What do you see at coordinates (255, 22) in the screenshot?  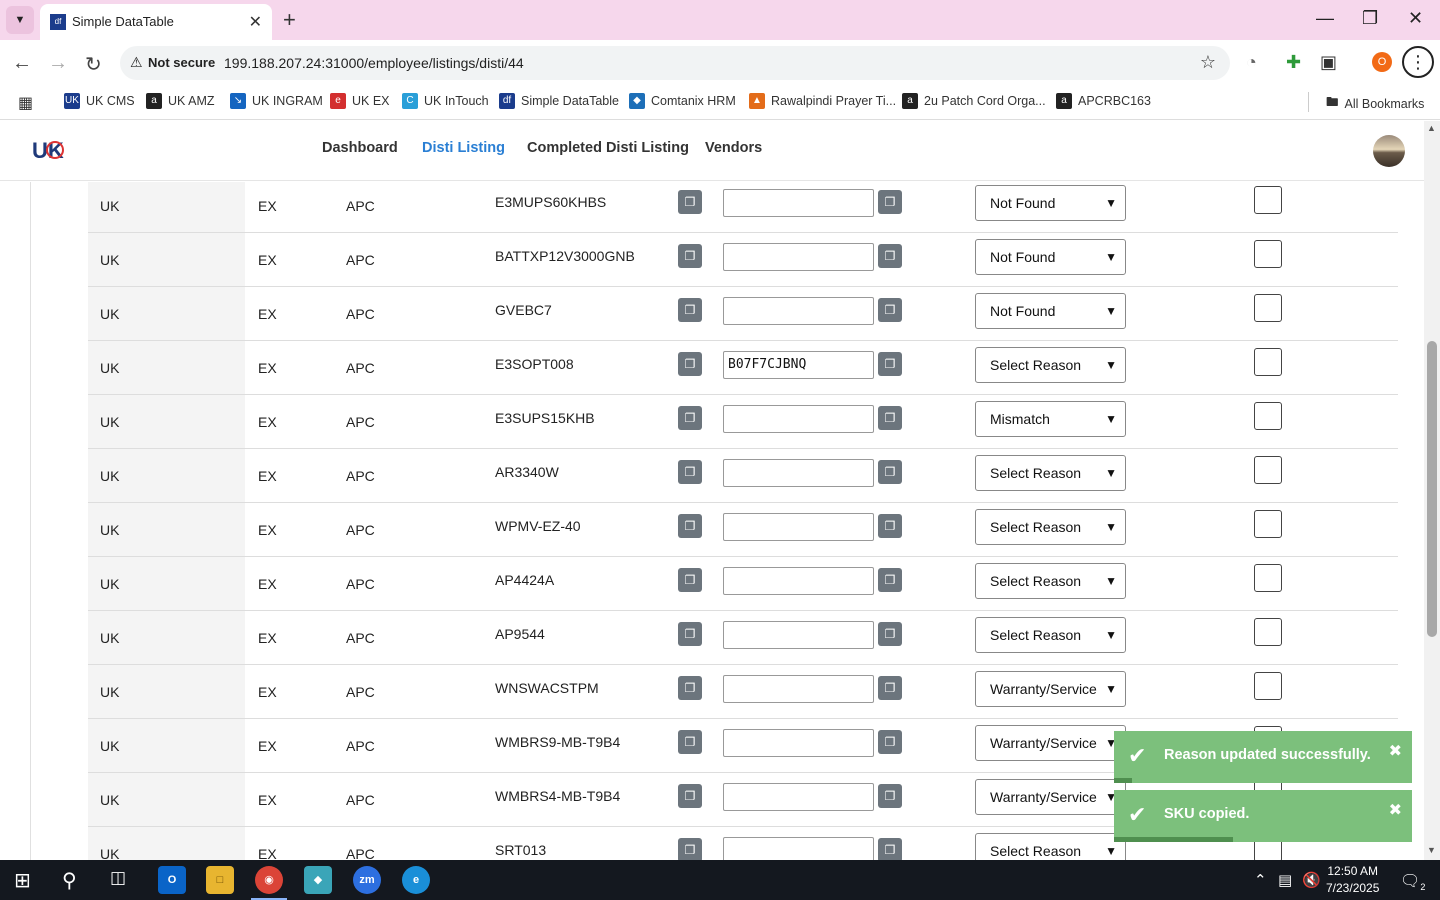 I see `close-icon: ✕` at bounding box center [255, 22].